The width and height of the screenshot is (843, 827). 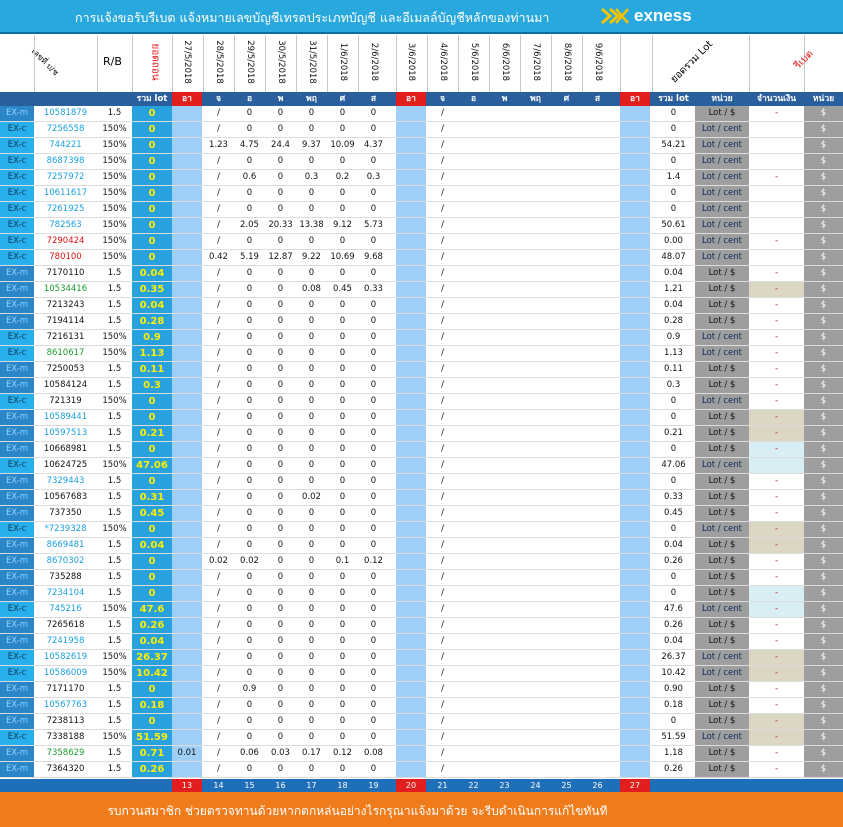 What do you see at coordinates (421, 578) in the screenshot?
I see `table-row: EX-m 735288 1.5 0 / 0 0 0 0 0 / 0 Lot / $ - $` at bounding box center [421, 578].